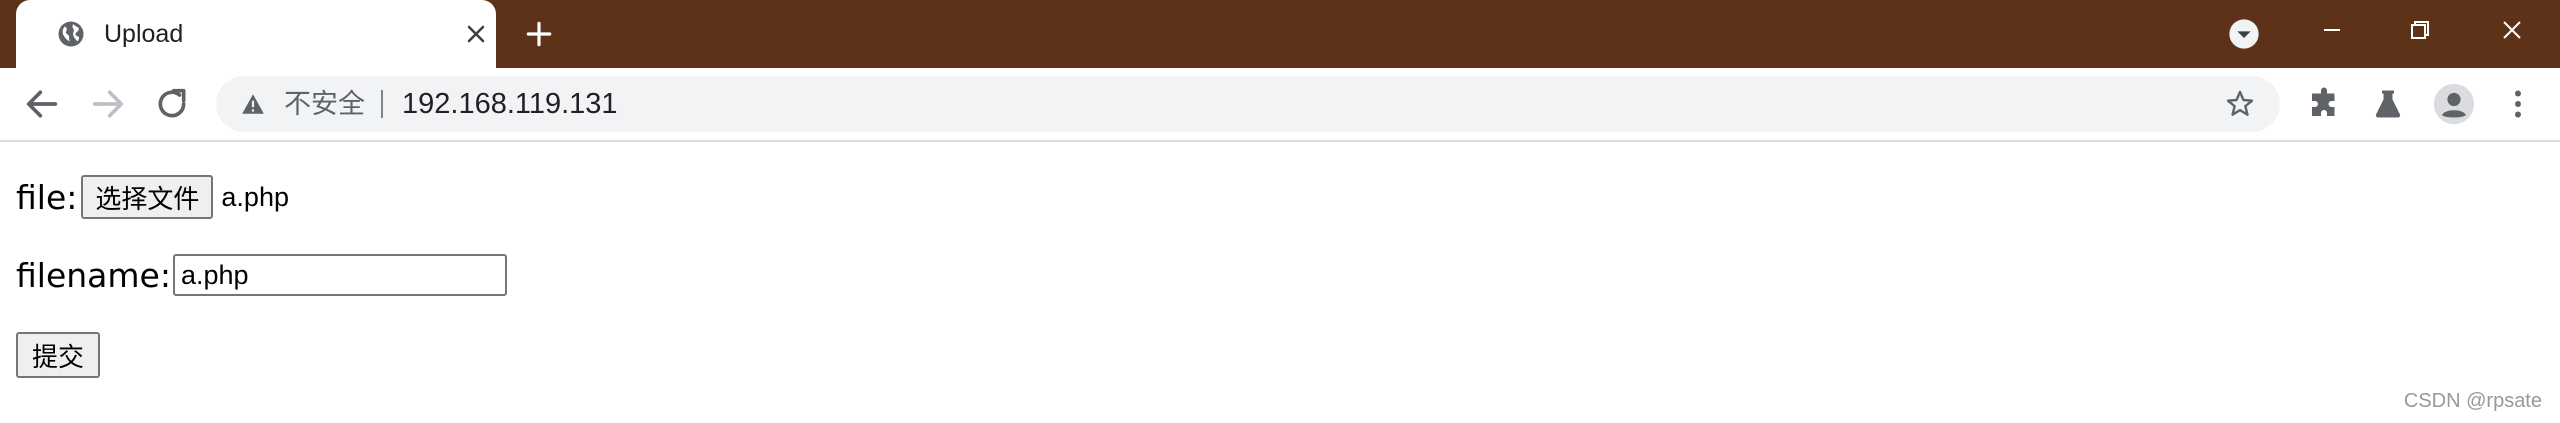 The image size is (2560, 423). Describe the element at coordinates (2388, 104) in the screenshot. I see `labs-flask-icon` at that location.